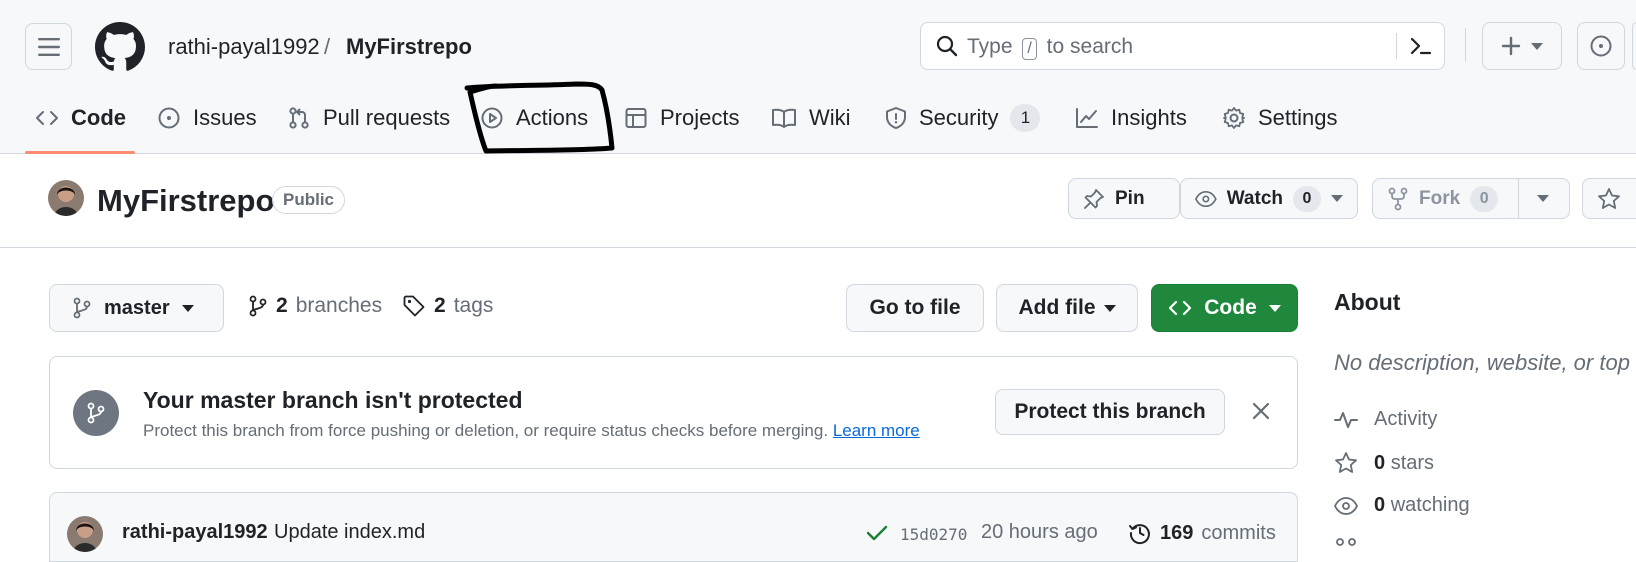 This screenshot has width=1636, height=562. I want to click on tab-pull-requests: Pull requests, so click(368, 118).